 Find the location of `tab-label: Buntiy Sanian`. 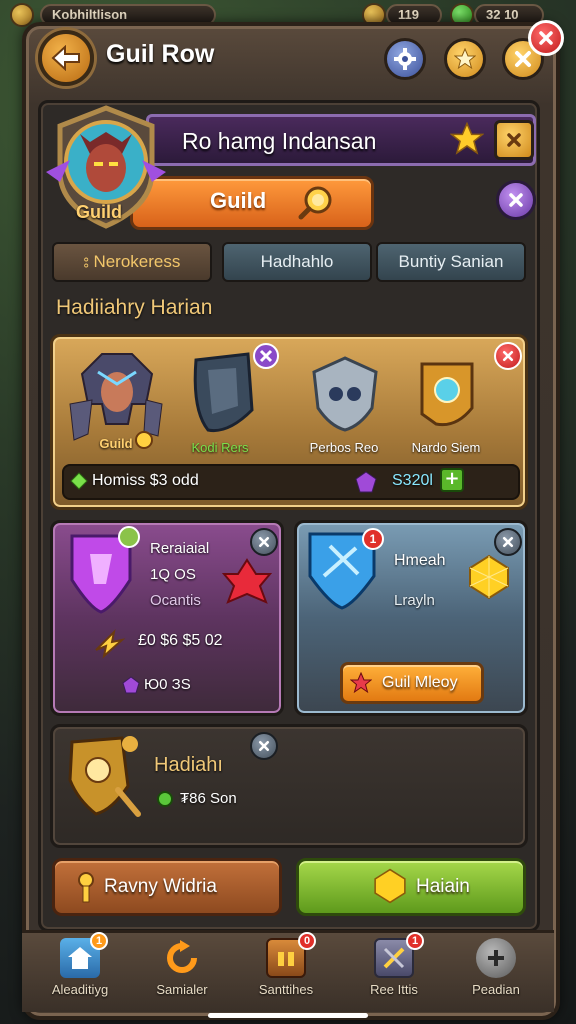

tab-label: Buntiy Sanian is located at coordinates (451, 261).